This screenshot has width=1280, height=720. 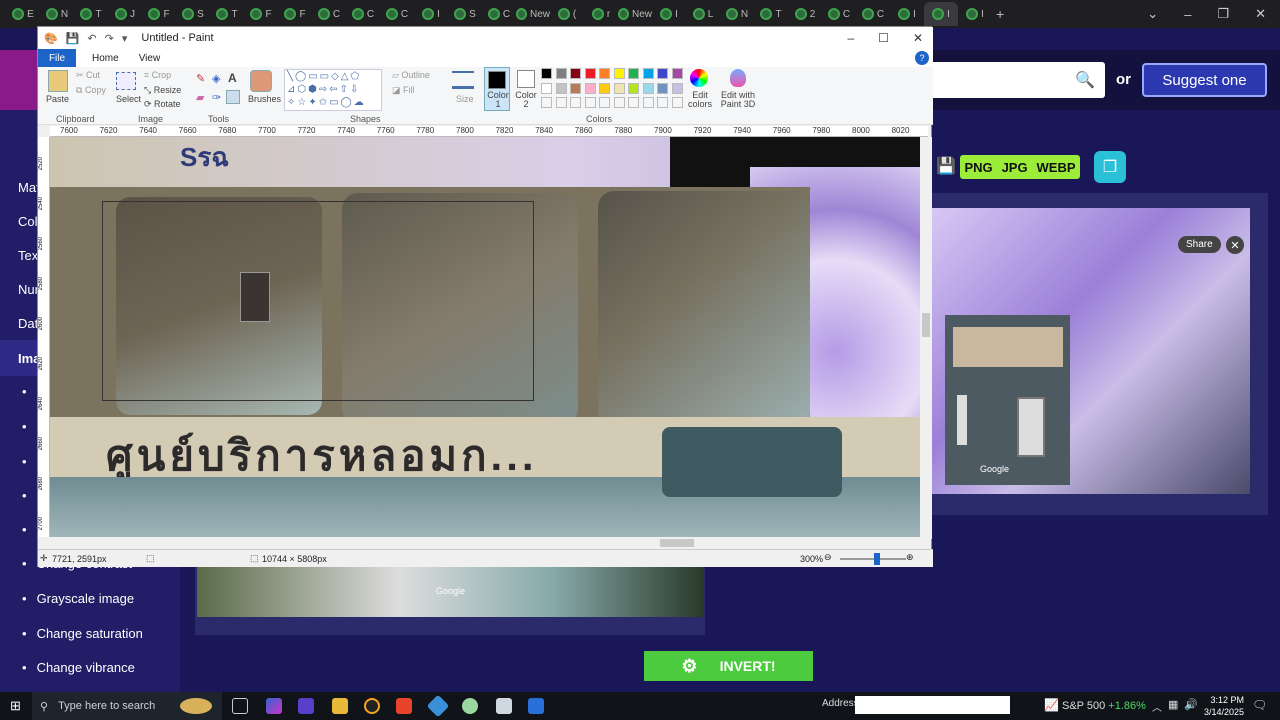 What do you see at coordinates (526, 79) in the screenshot?
I see `color2-swatch` at bounding box center [526, 79].